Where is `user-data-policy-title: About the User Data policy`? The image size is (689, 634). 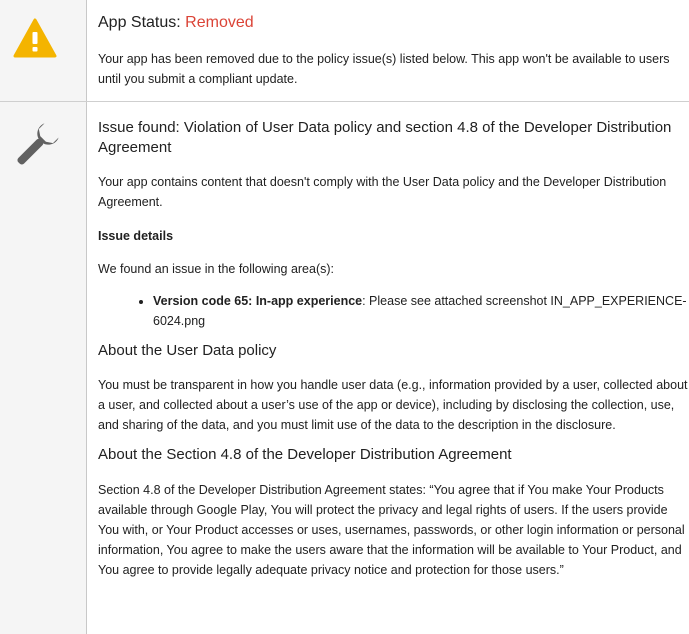 user-data-policy-title: About the User Data policy is located at coordinates (187, 350).